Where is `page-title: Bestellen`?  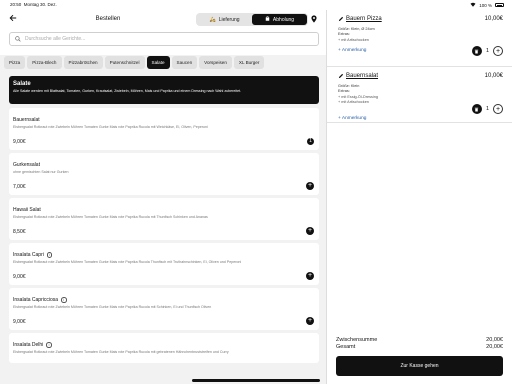 page-title: Bestellen is located at coordinates (108, 19).